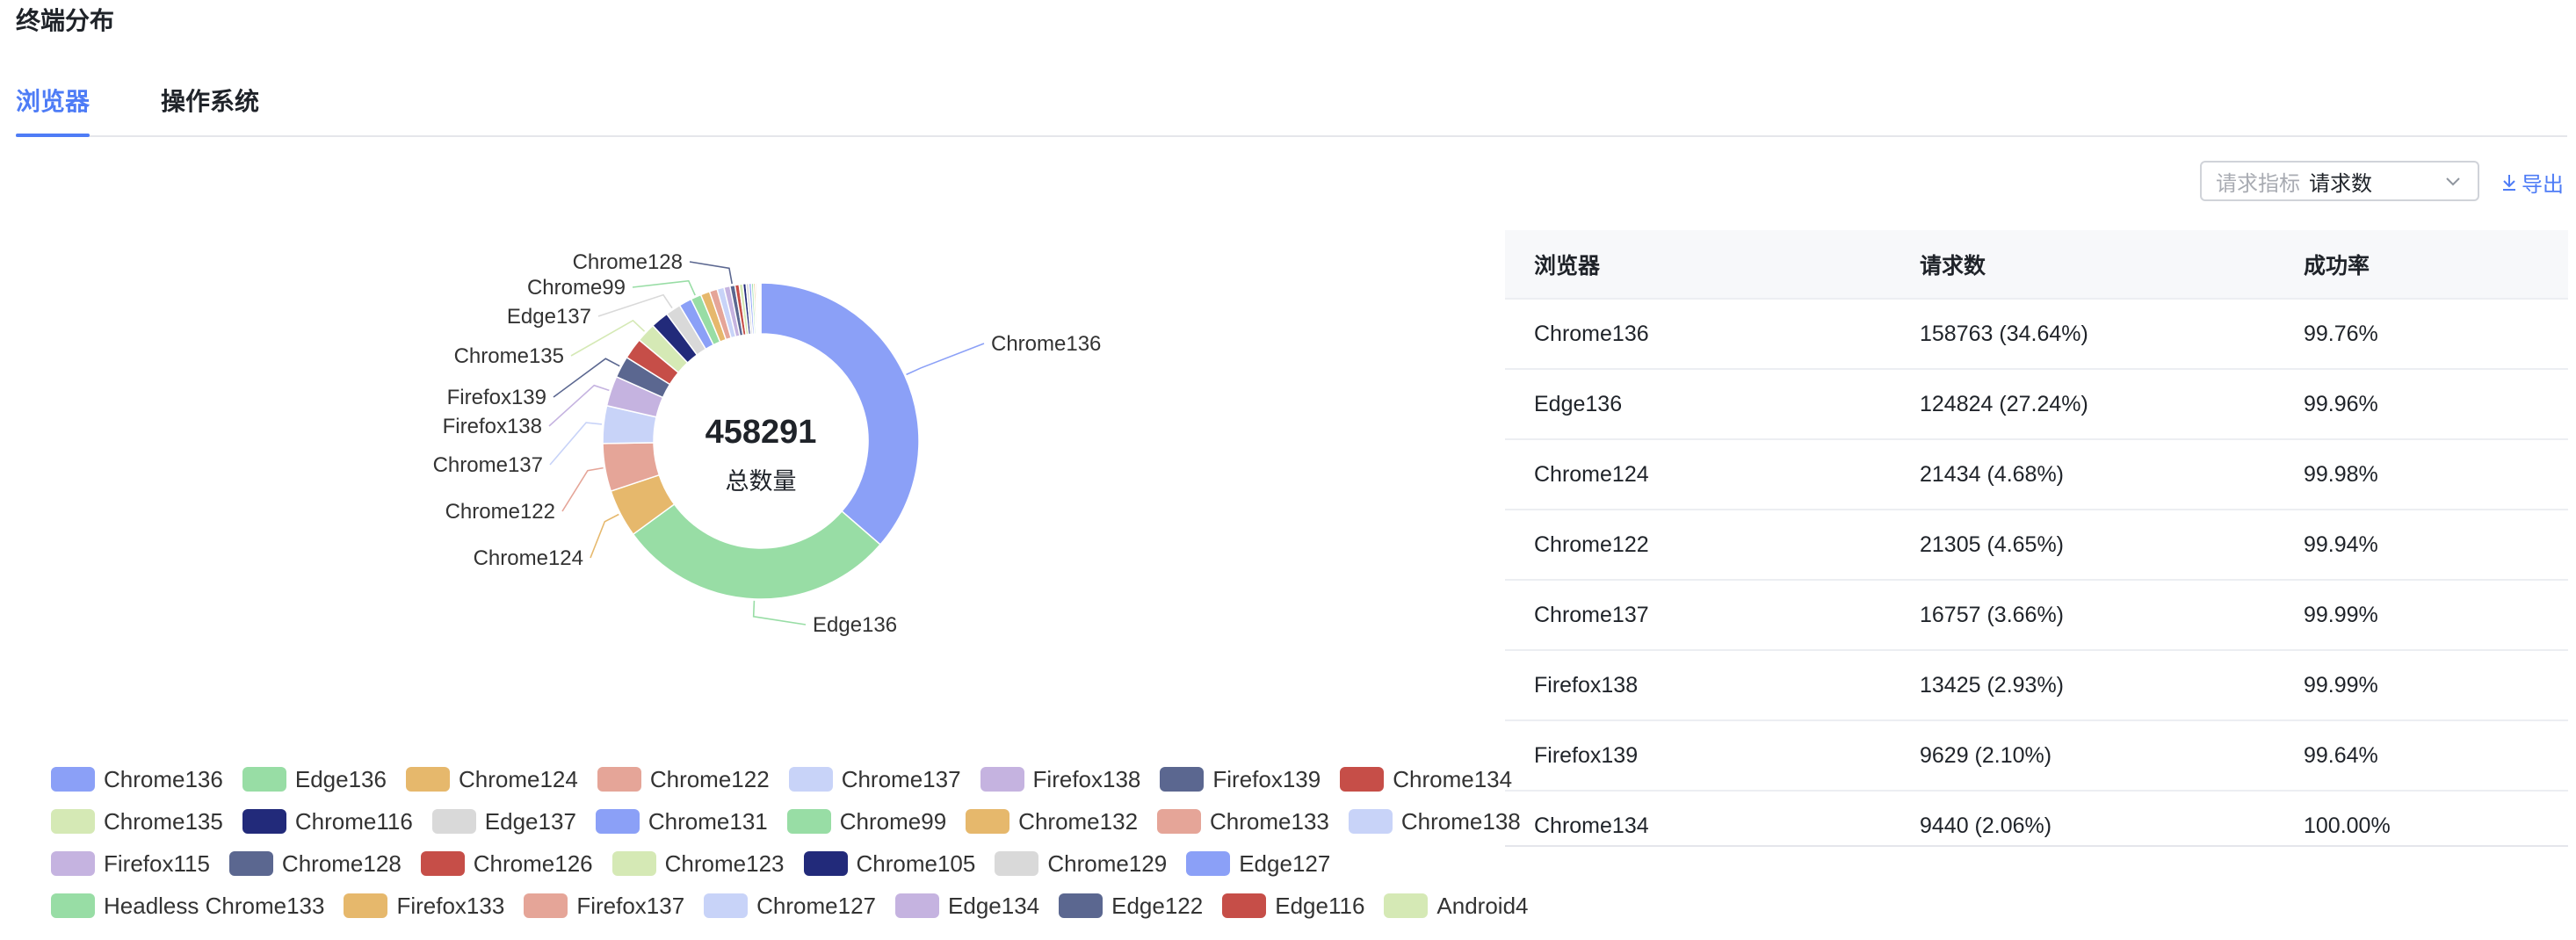  What do you see at coordinates (1291, 108) in the screenshot?
I see `tab-bar: 浏览器 操作系统` at bounding box center [1291, 108].